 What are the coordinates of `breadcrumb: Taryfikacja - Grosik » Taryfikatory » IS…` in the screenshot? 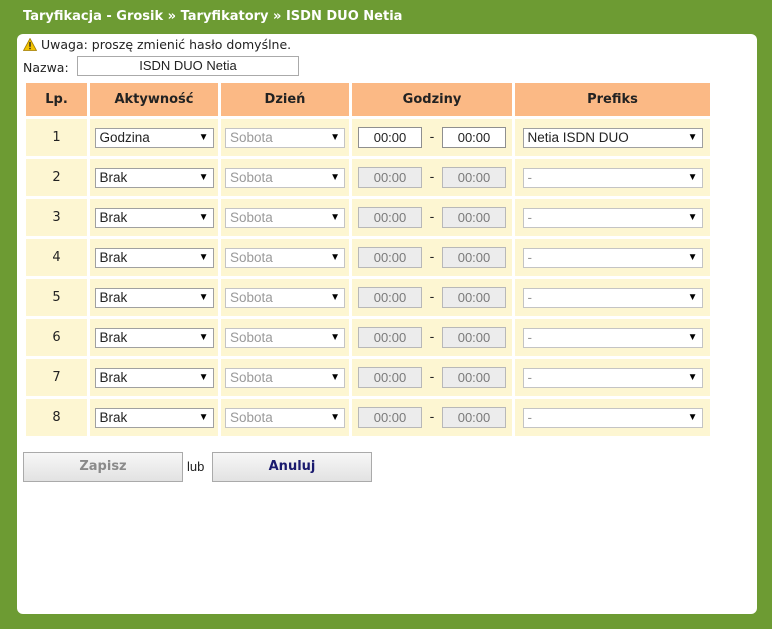 It's located at (213, 16).